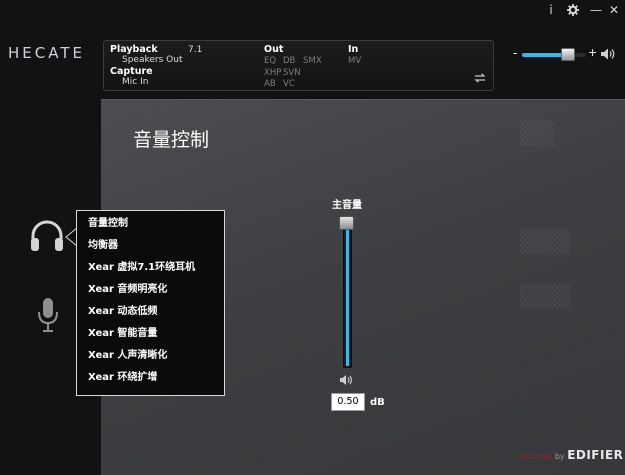 The image size is (625, 475). I want to click on top-volume-slider, so click(554, 55).